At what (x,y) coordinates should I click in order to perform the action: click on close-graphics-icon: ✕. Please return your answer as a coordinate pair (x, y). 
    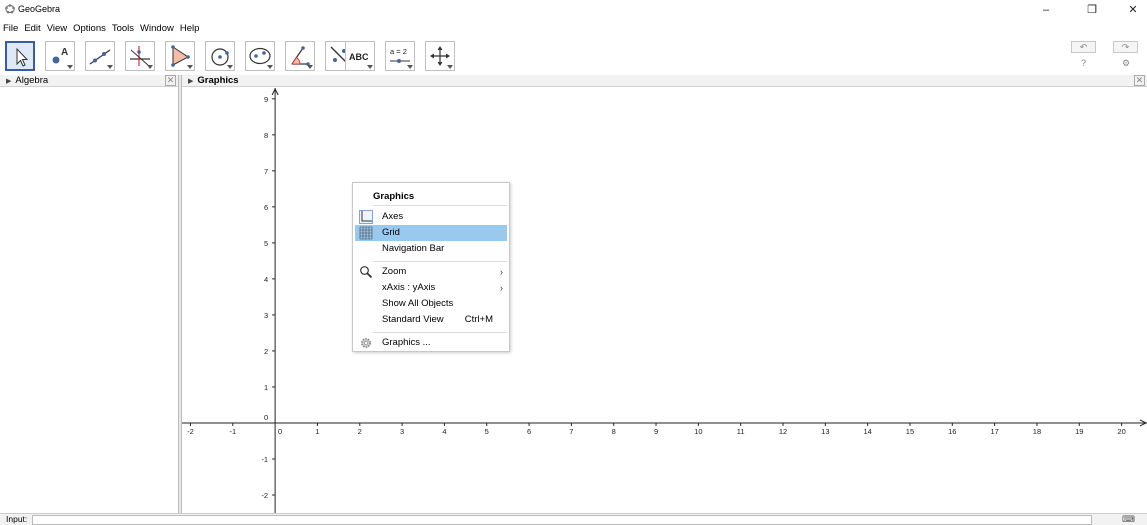
    Looking at the image, I should click on (1139, 80).